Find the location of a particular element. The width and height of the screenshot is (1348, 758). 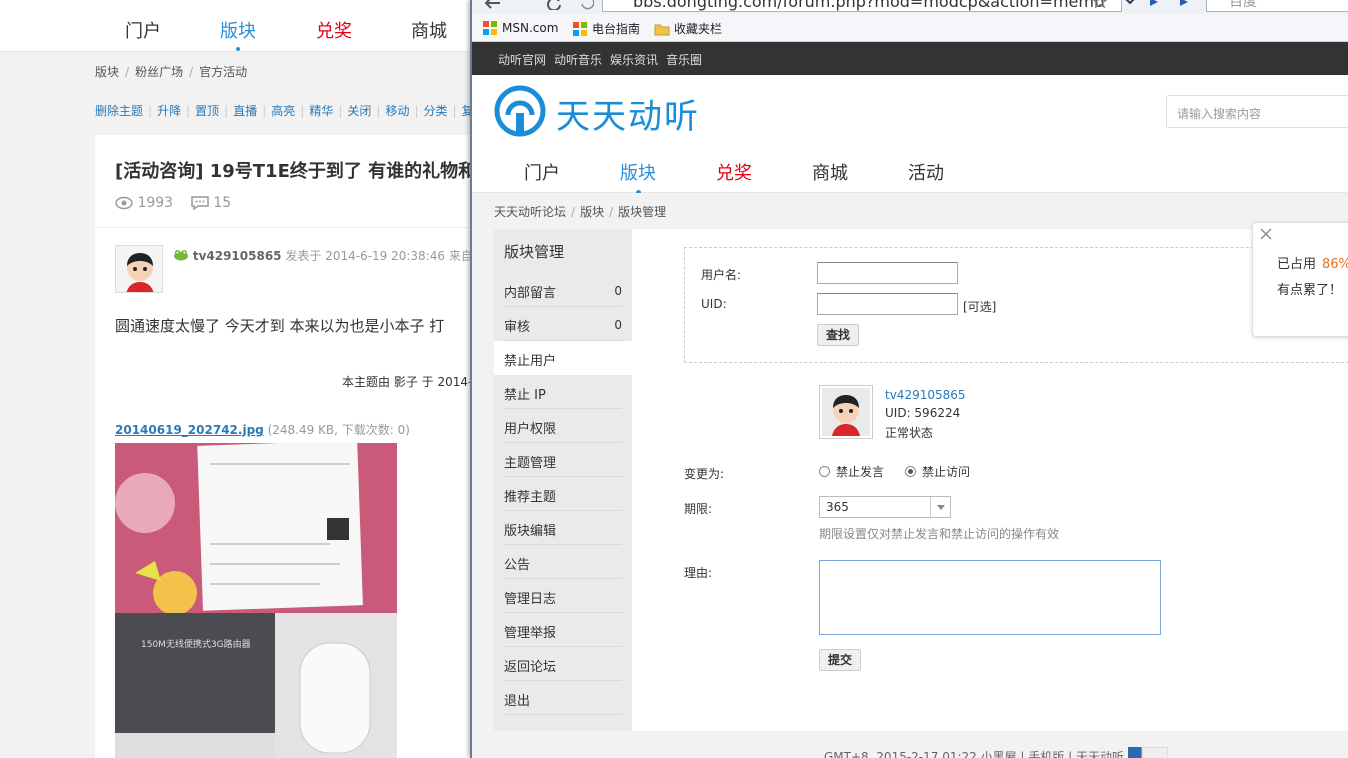

bookmark-msn: MSN.com is located at coordinates (520, 28).